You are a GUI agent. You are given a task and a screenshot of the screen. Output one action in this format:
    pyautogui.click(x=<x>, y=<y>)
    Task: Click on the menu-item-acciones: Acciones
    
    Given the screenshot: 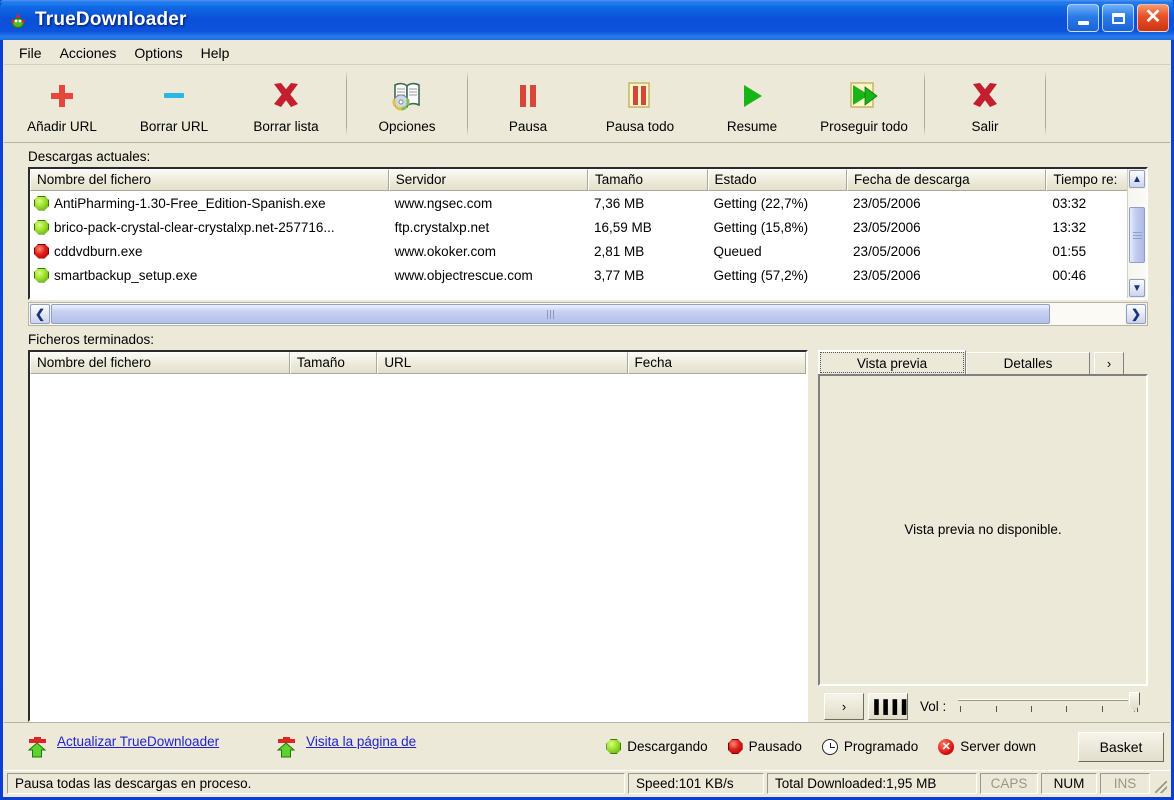 What is the action you would take?
    pyautogui.click(x=88, y=53)
    